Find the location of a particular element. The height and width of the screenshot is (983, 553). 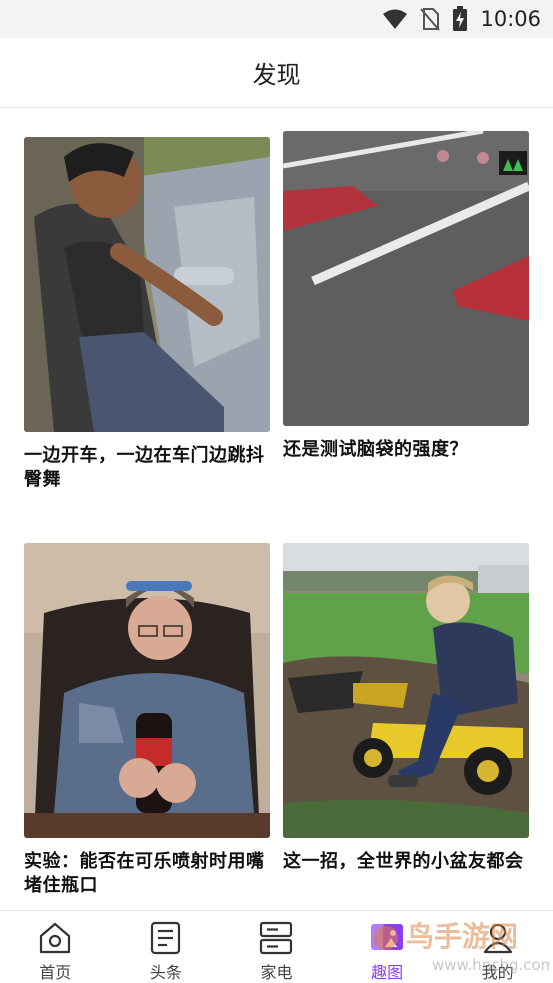

tab-label: 头条 is located at coordinates (165, 972).